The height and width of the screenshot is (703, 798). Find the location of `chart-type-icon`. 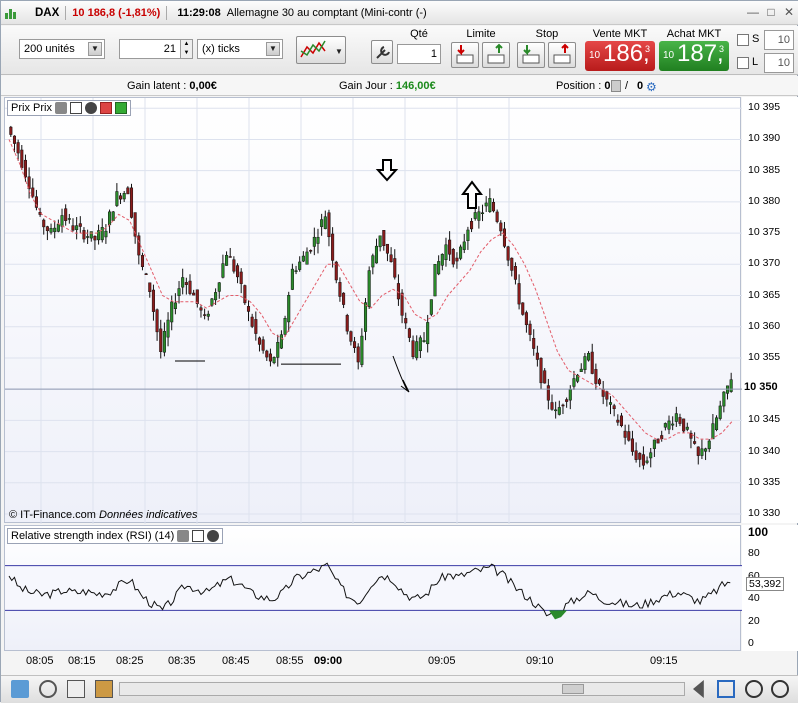

chart-type-icon is located at coordinates (20, 689).